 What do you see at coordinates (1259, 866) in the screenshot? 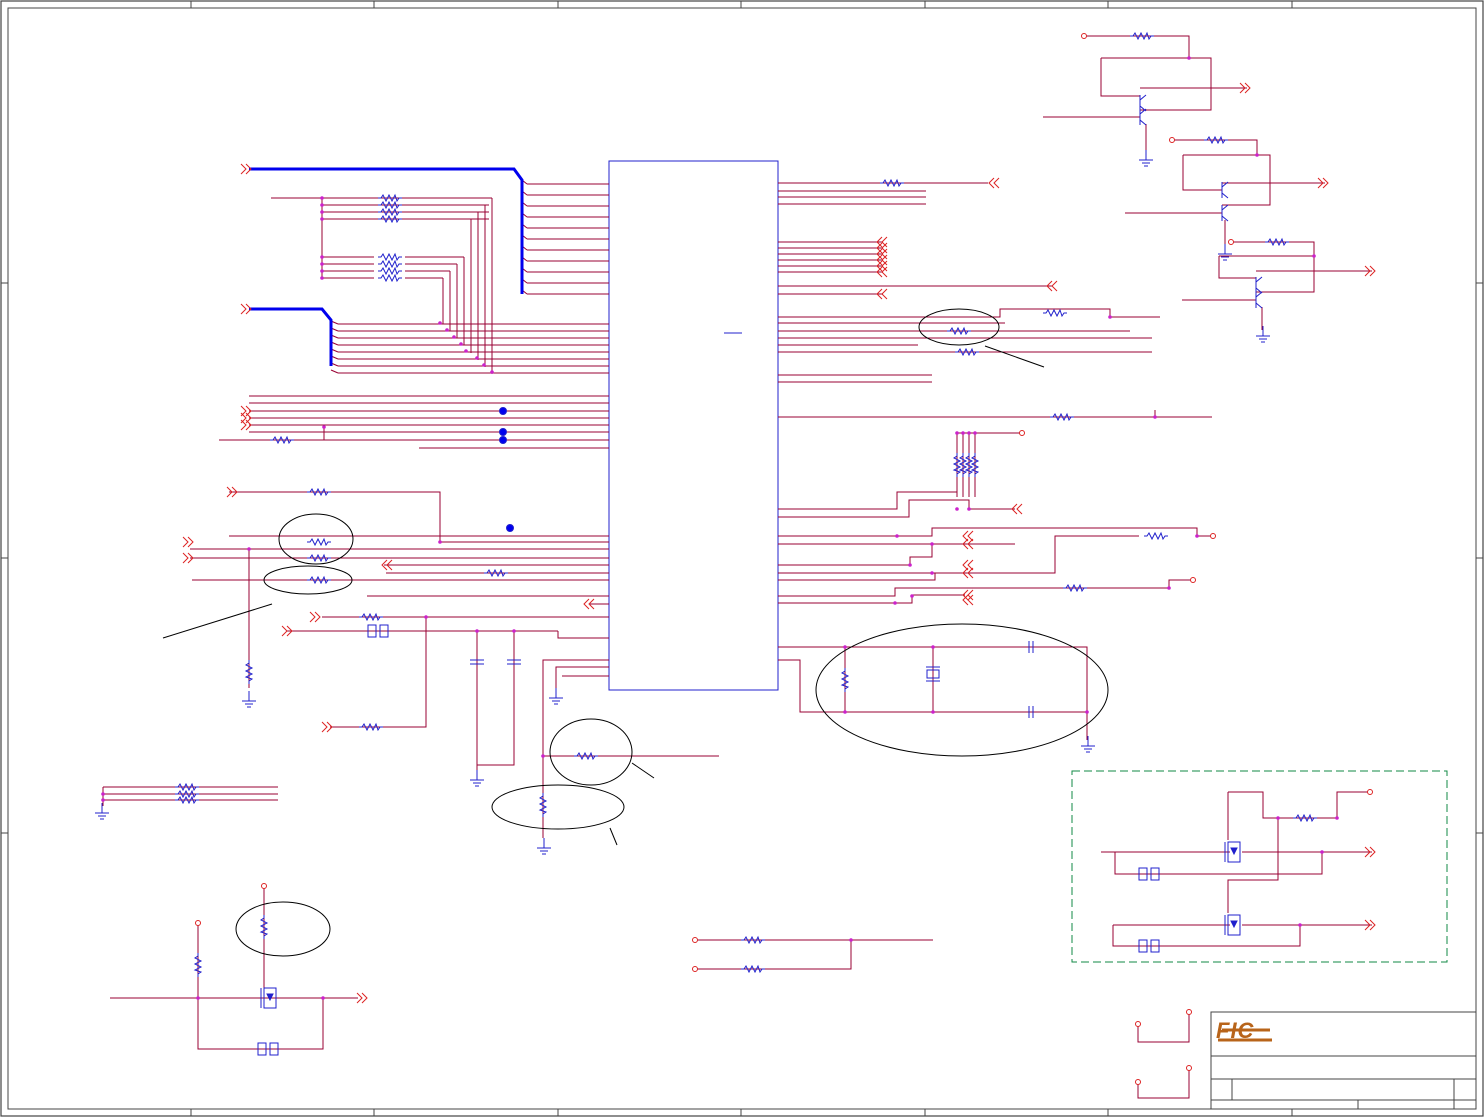
I see `dashed-note-box` at bounding box center [1259, 866].